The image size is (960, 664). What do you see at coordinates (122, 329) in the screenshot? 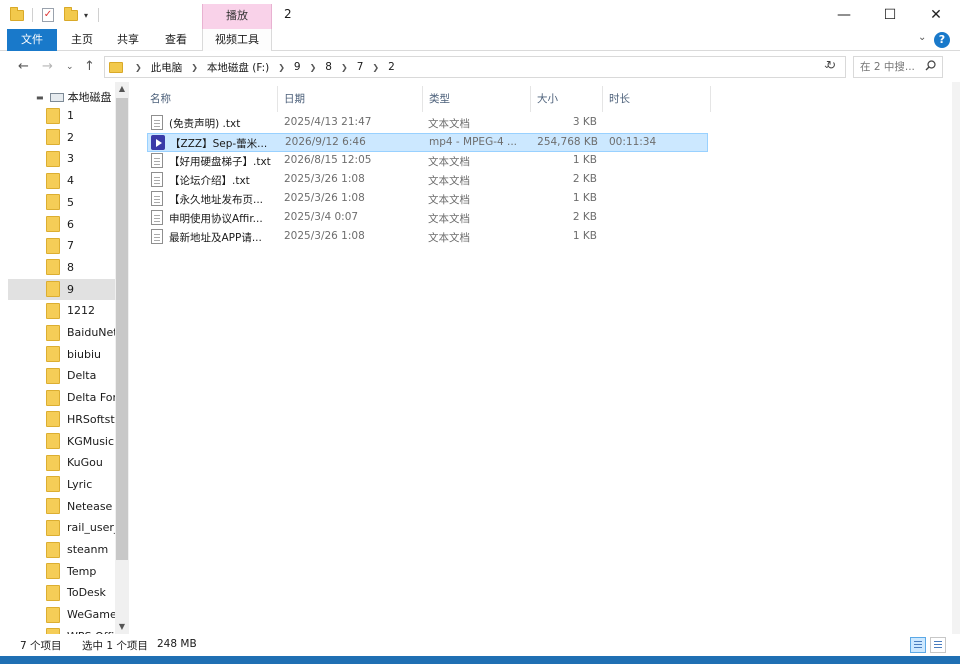
I see `scrollbar-thumb` at bounding box center [122, 329].